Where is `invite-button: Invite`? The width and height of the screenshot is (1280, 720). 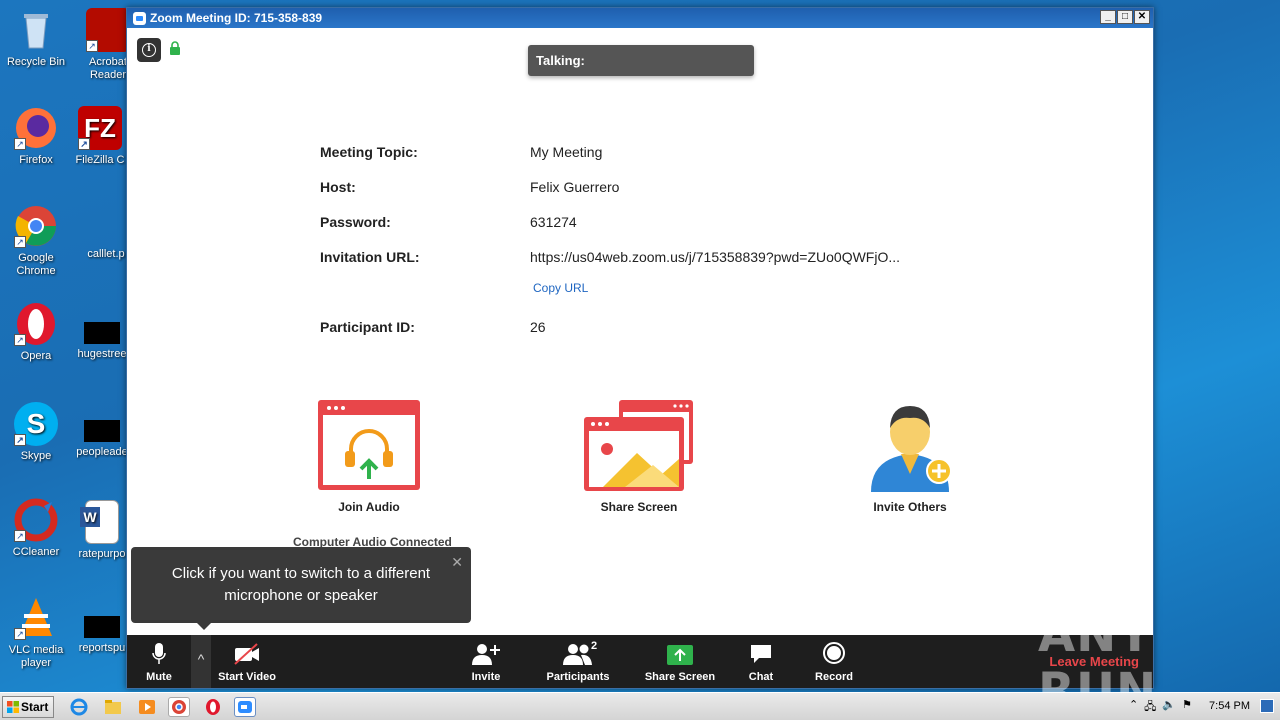 invite-button: Invite is located at coordinates (486, 661).